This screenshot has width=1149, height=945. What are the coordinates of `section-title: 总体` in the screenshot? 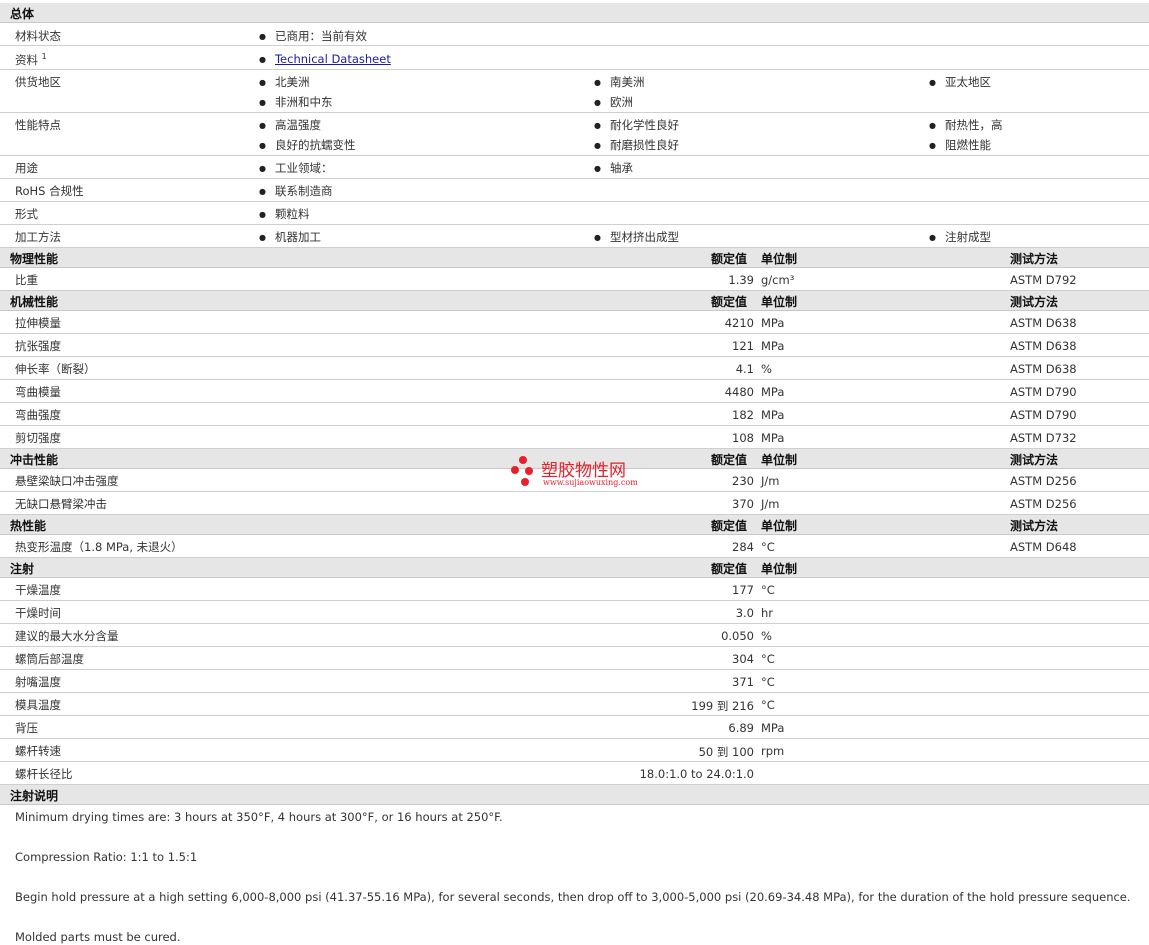 It's located at (22, 14).